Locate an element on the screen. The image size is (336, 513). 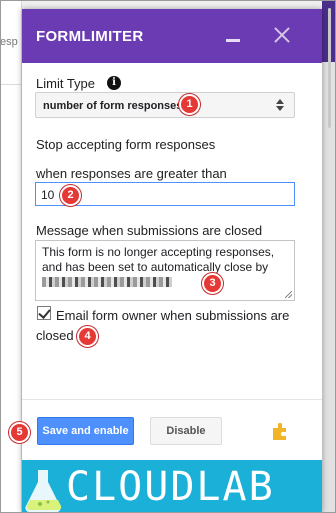
info-icon: i is located at coordinates (114, 83).